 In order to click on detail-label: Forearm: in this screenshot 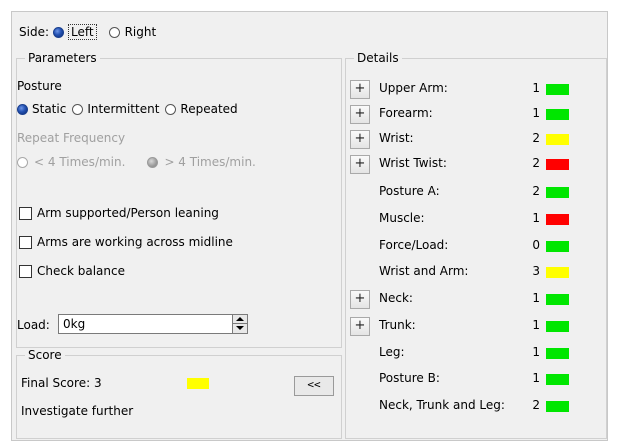, I will do `click(406, 113)`.